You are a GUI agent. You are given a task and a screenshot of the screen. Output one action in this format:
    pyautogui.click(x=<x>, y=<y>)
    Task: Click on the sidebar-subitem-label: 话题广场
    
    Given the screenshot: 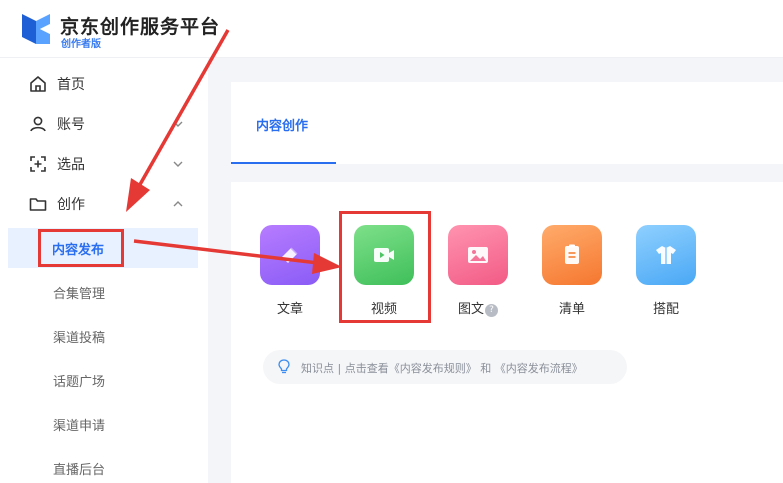 What is the action you would take?
    pyautogui.click(x=79, y=382)
    